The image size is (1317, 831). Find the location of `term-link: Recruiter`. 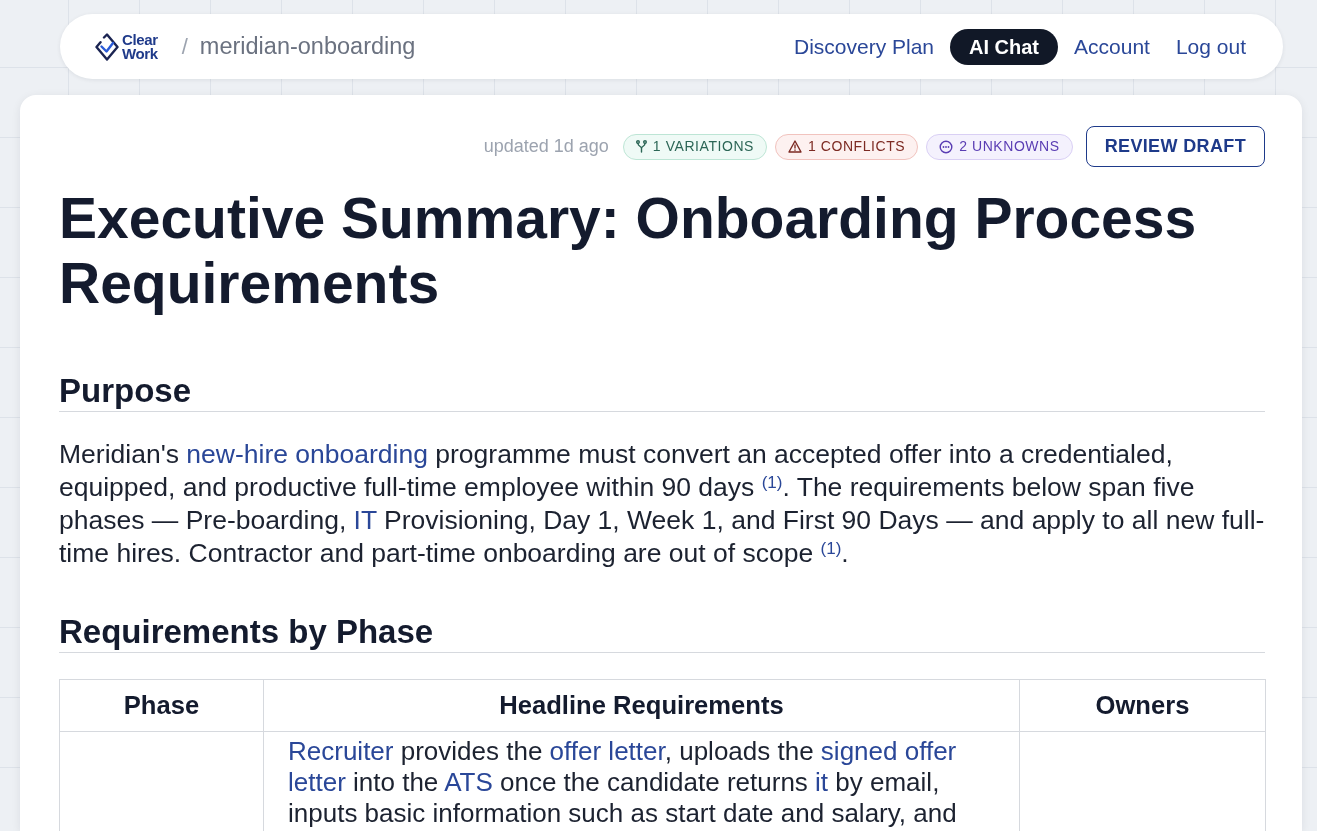

term-link: Recruiter is located at coordinates (341, 751).